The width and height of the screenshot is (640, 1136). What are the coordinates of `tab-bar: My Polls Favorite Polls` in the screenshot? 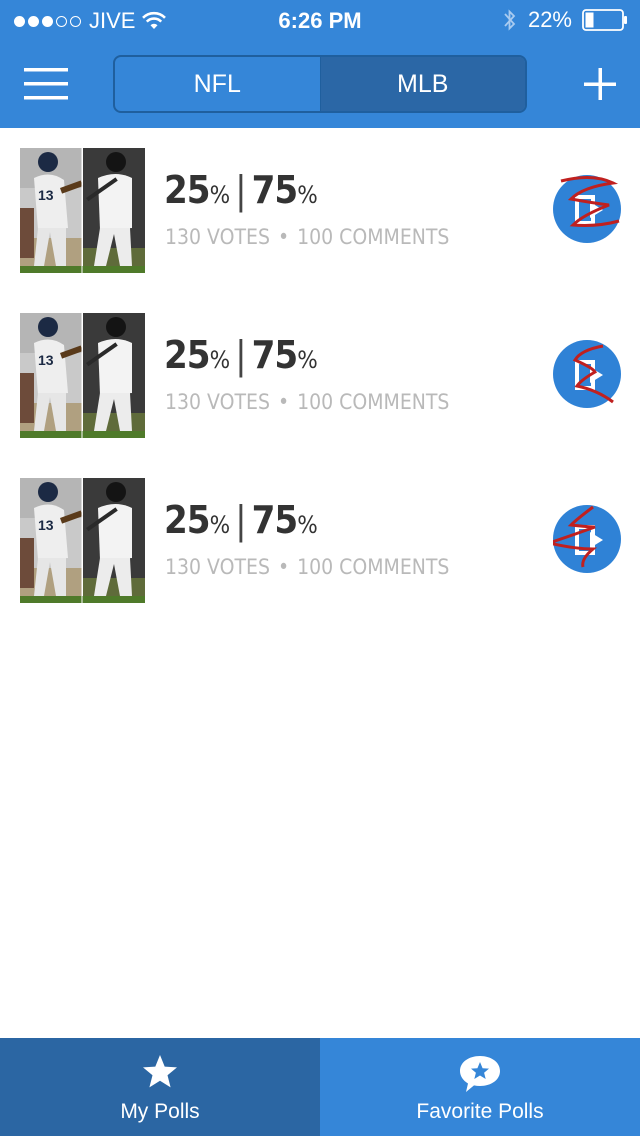 It's located at (320, 1087).